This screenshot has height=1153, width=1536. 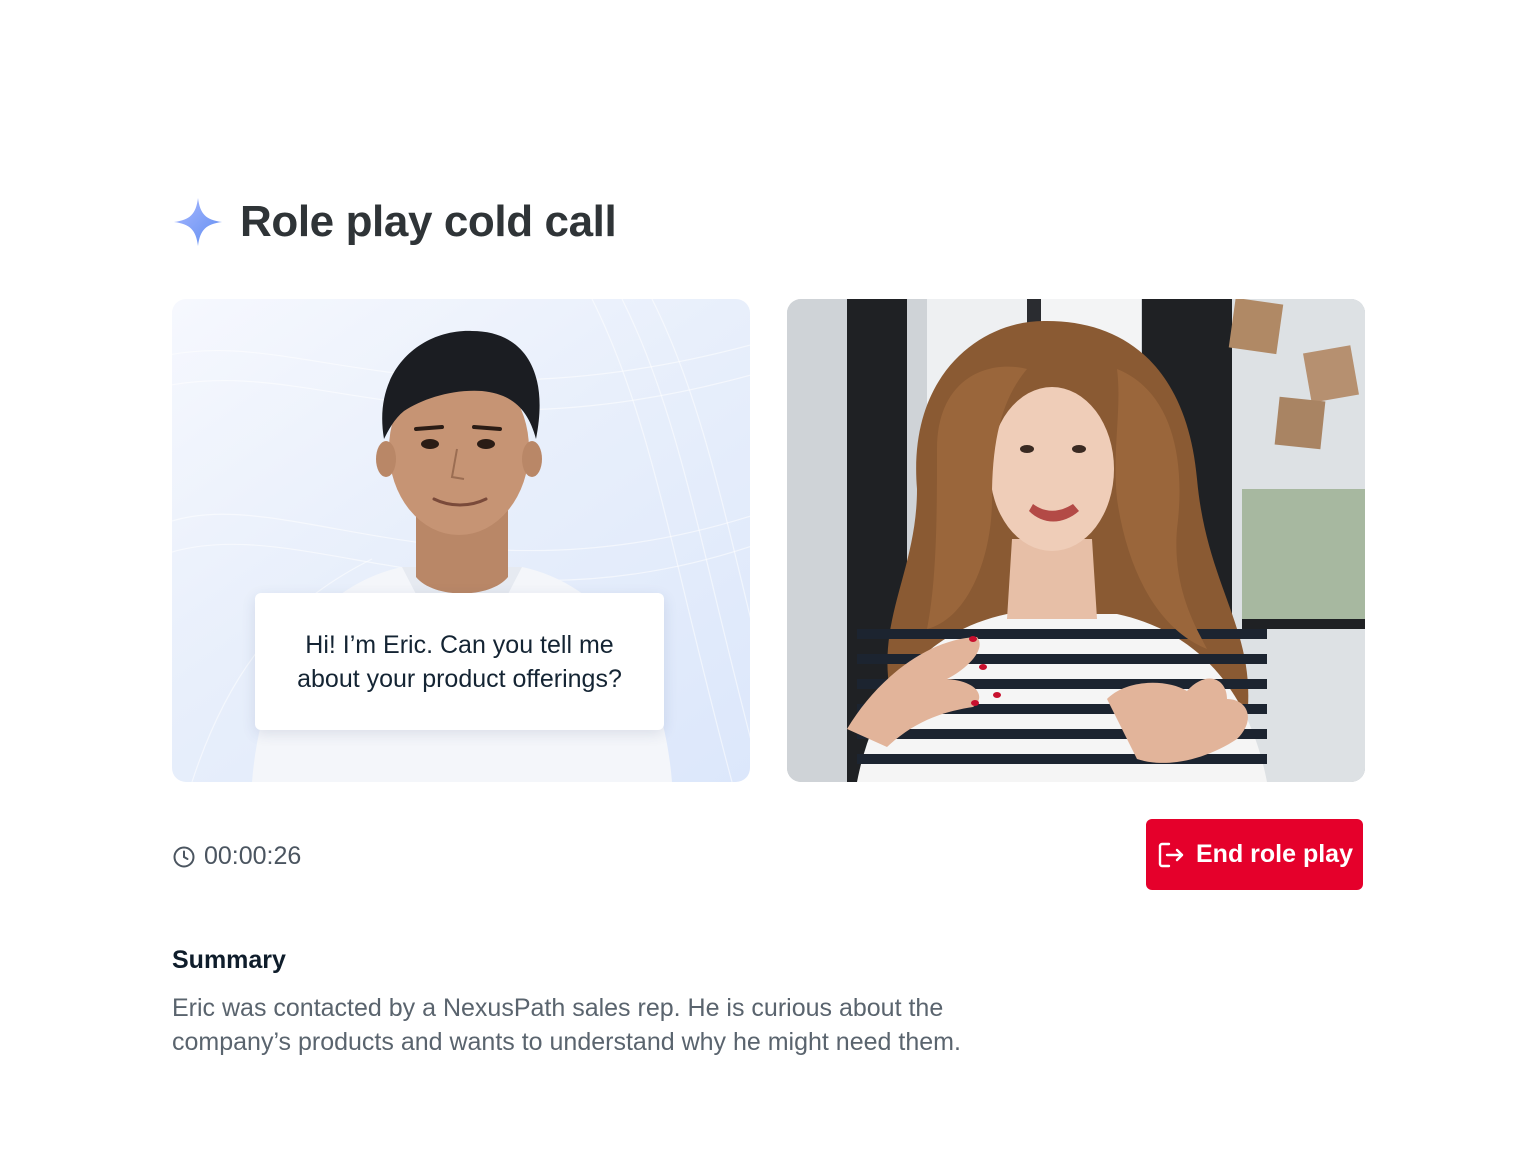 What do you see at coordinates (253, 856) in the screenshot?
I see `timer-value: 00:00:26` at bounding box center [253, 856].